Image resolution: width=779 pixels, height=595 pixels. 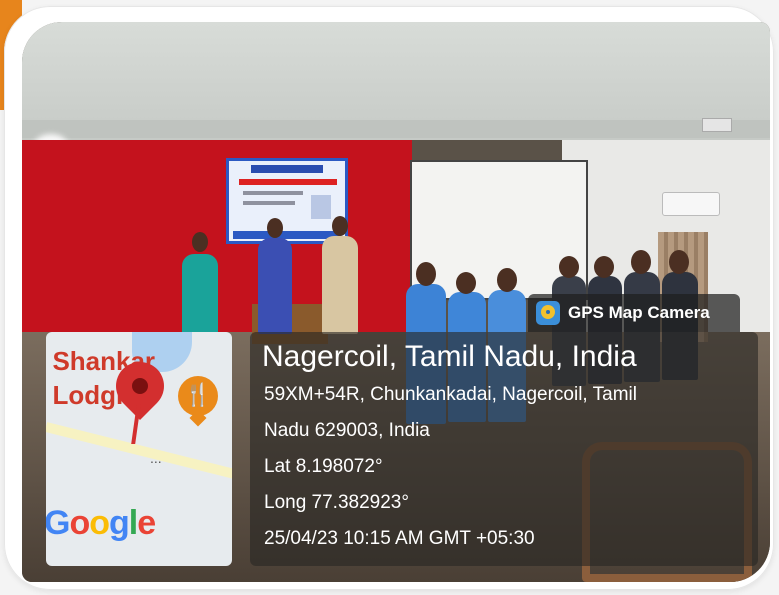 I want to click on student-1-head, so click(x=426, y=274).